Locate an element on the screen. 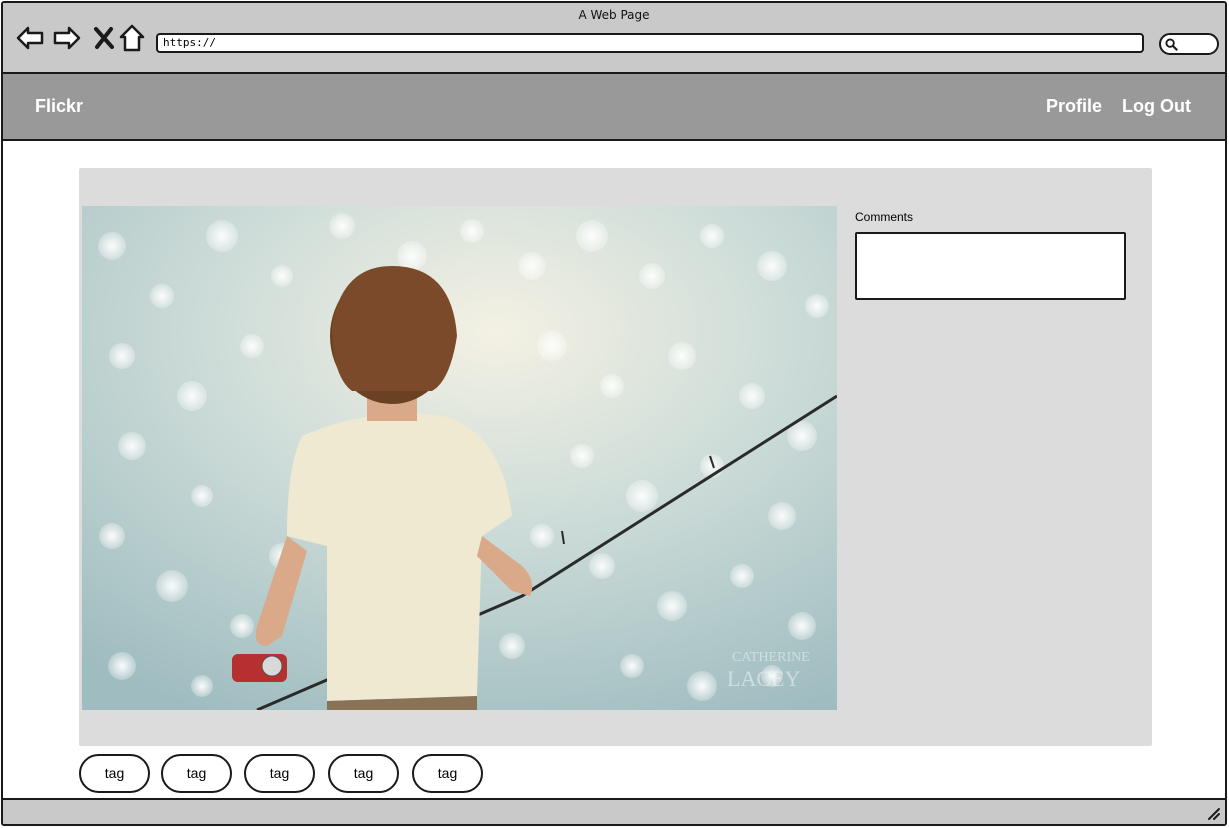  back-arrow-icon is located at coordinates (30, 38).